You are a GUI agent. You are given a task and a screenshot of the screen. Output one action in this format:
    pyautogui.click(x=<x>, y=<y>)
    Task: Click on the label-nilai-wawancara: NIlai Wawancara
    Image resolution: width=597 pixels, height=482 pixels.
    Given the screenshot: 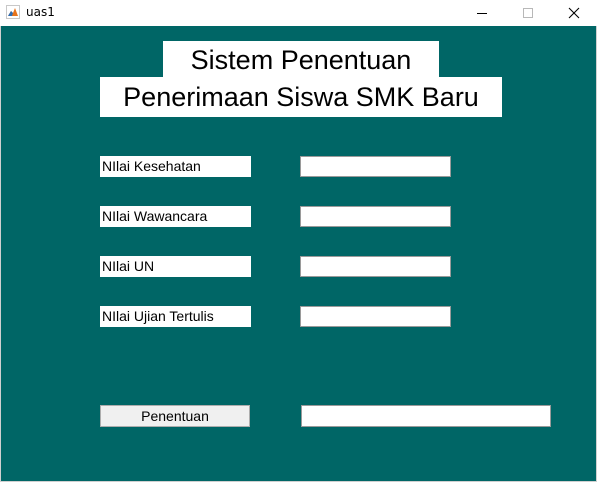 What is the action you would take?
    pyautogui.click(x=175, y=216)
    